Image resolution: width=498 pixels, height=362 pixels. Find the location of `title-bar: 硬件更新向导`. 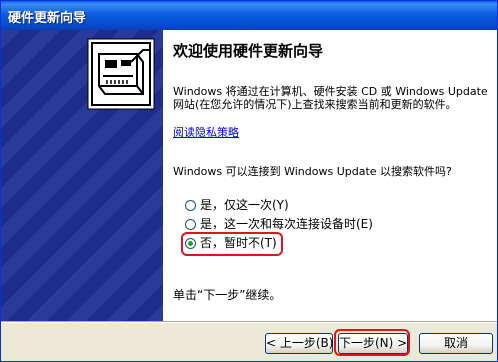

title-bar: 硬件更新向导 is located at coordinates (249, 15).